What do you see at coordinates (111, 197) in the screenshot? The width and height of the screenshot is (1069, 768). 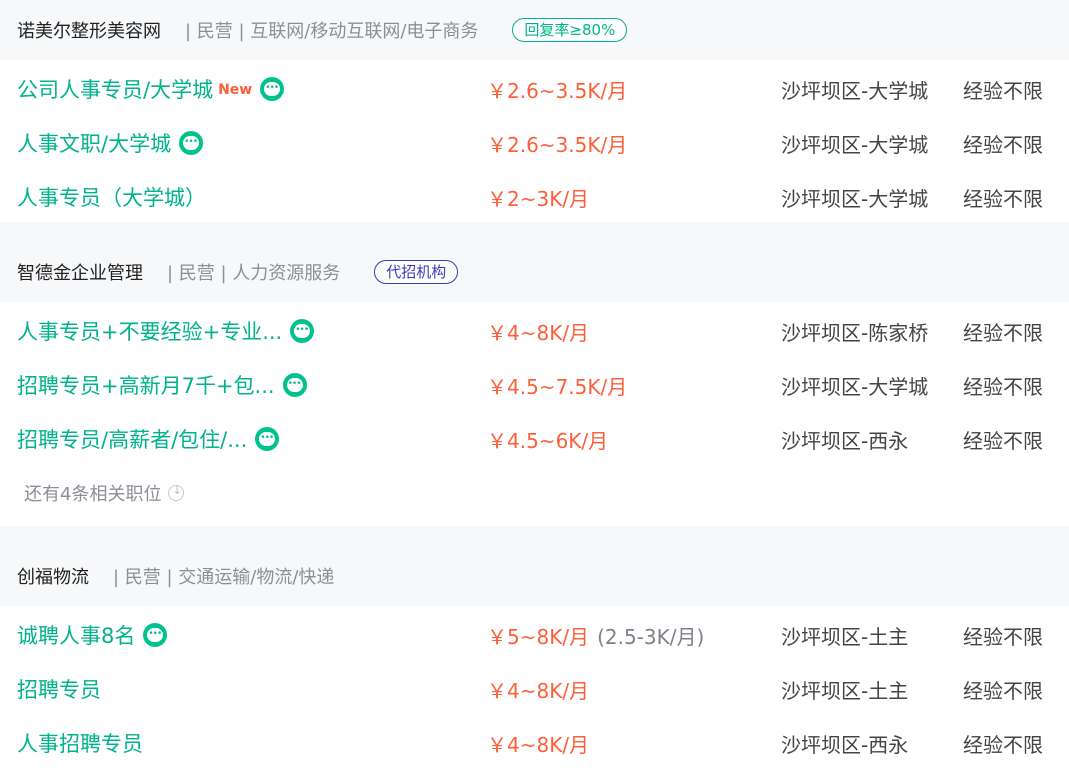 I see `job-title-link: 人事专员（大学城）` at bounding box center [111, 197].